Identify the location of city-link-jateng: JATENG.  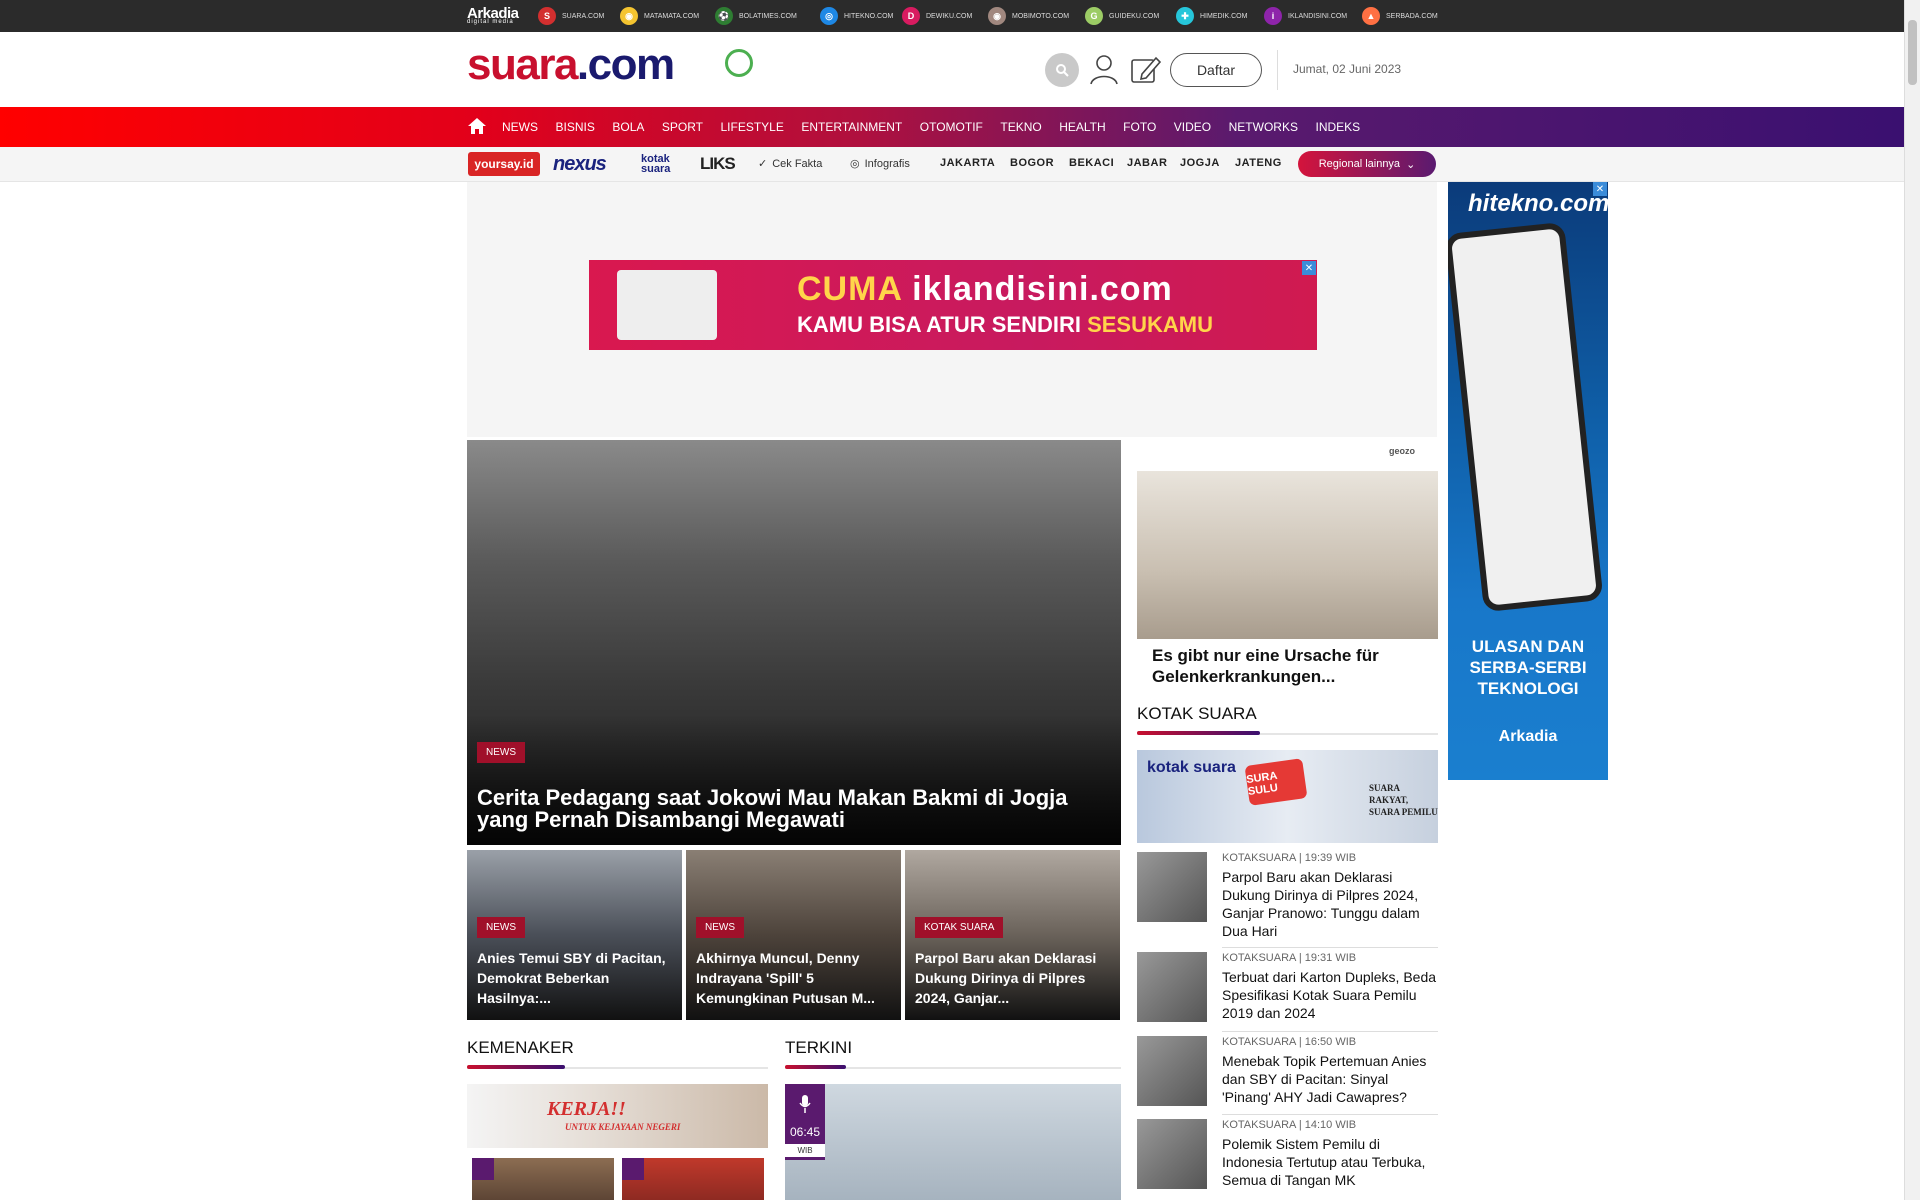
(1258, 163).